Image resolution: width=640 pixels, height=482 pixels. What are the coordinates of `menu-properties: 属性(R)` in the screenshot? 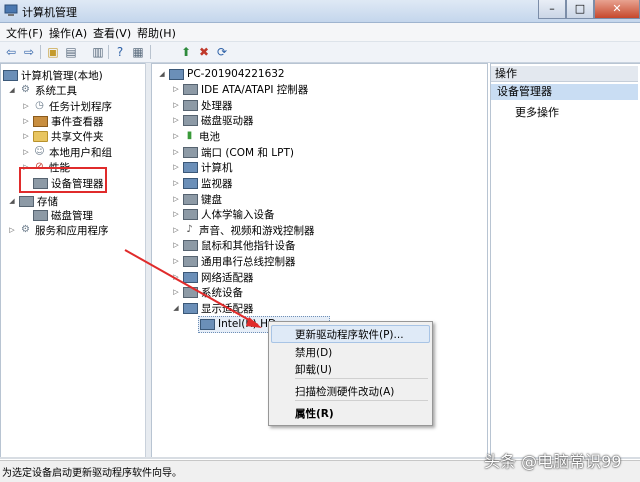 It's located at (314, 413).